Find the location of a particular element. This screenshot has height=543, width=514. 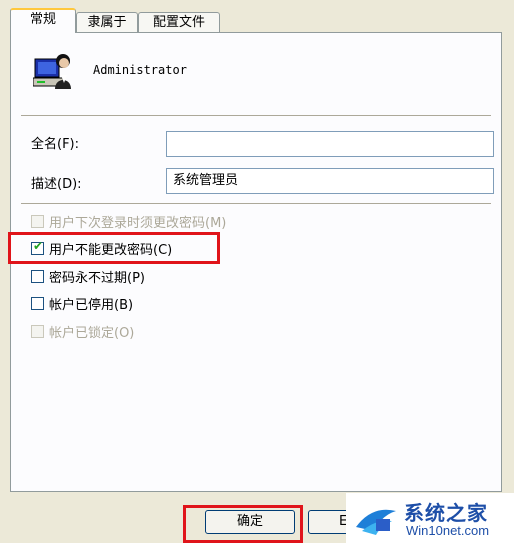

ok-highlight-box is located at coordinates (243, 524).